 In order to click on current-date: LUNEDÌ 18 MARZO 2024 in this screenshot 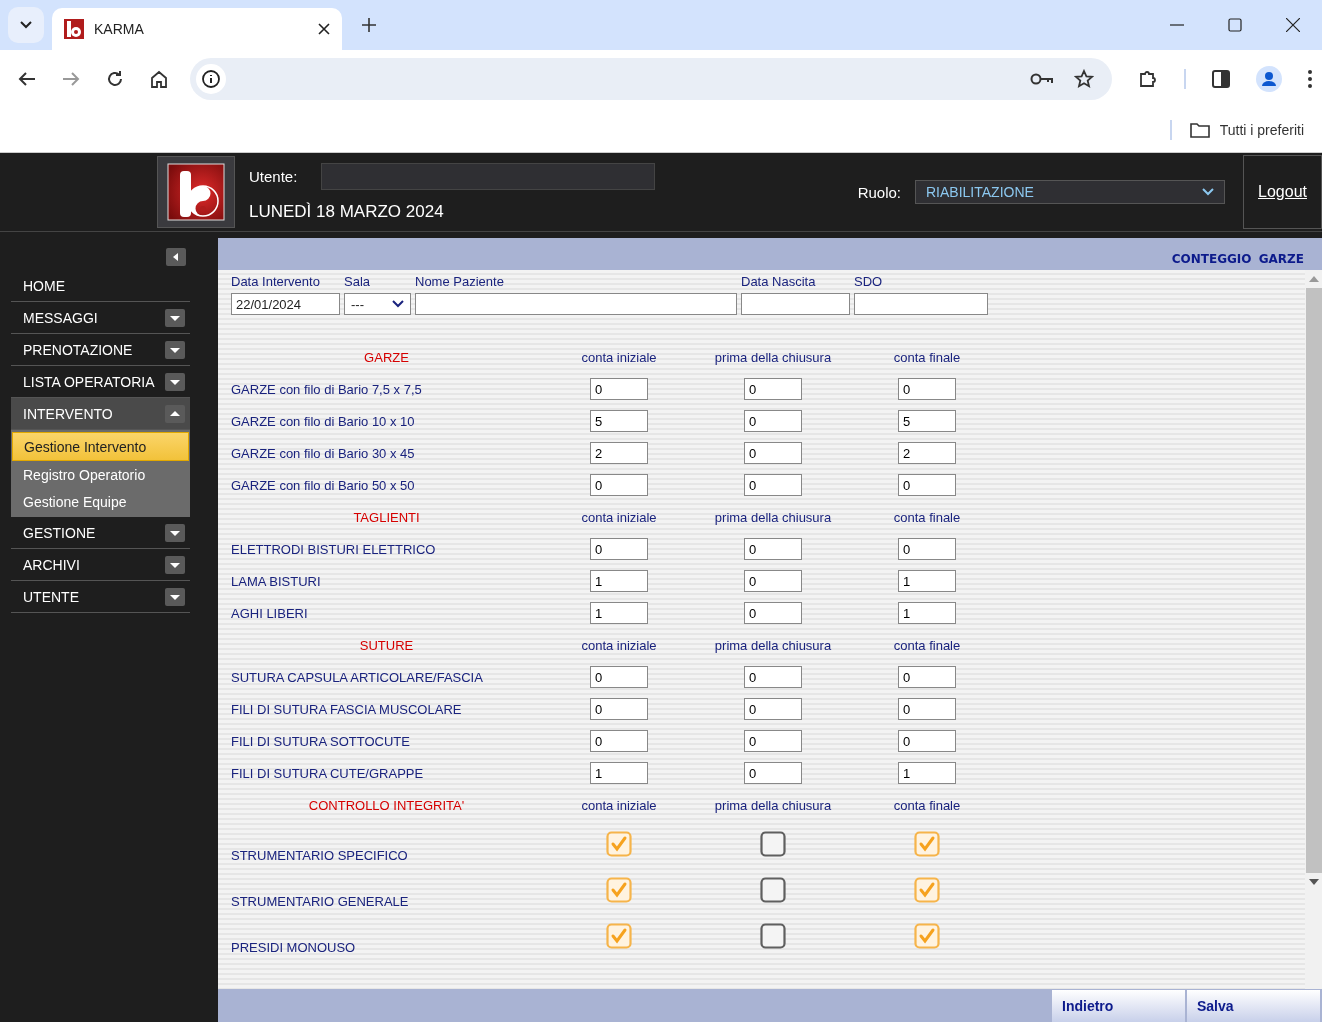, I will do `click(347, 211)`.